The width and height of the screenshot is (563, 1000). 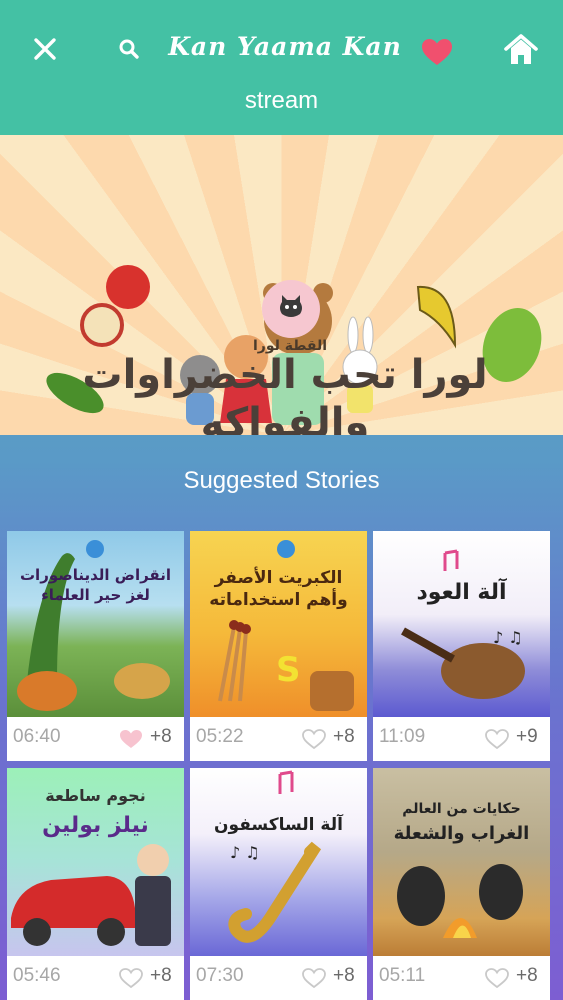 I want to click on story-thumbnail: ♪ ♫ آلة العود, so click(x=461, y=624).